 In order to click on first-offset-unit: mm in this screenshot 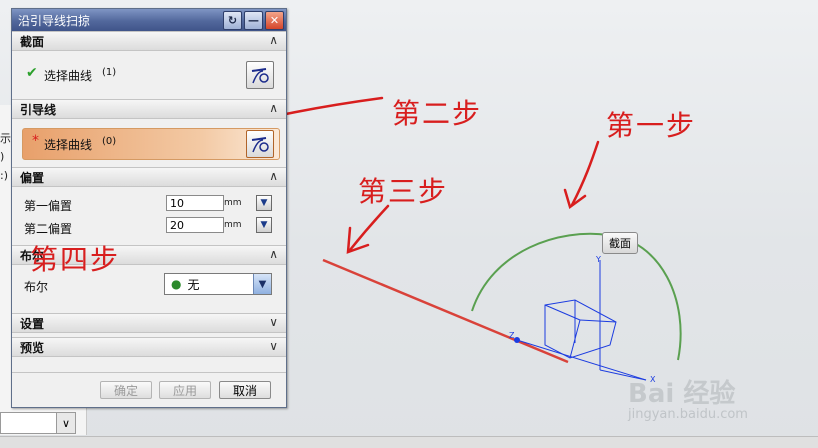, I will do `click(233, 203)`.